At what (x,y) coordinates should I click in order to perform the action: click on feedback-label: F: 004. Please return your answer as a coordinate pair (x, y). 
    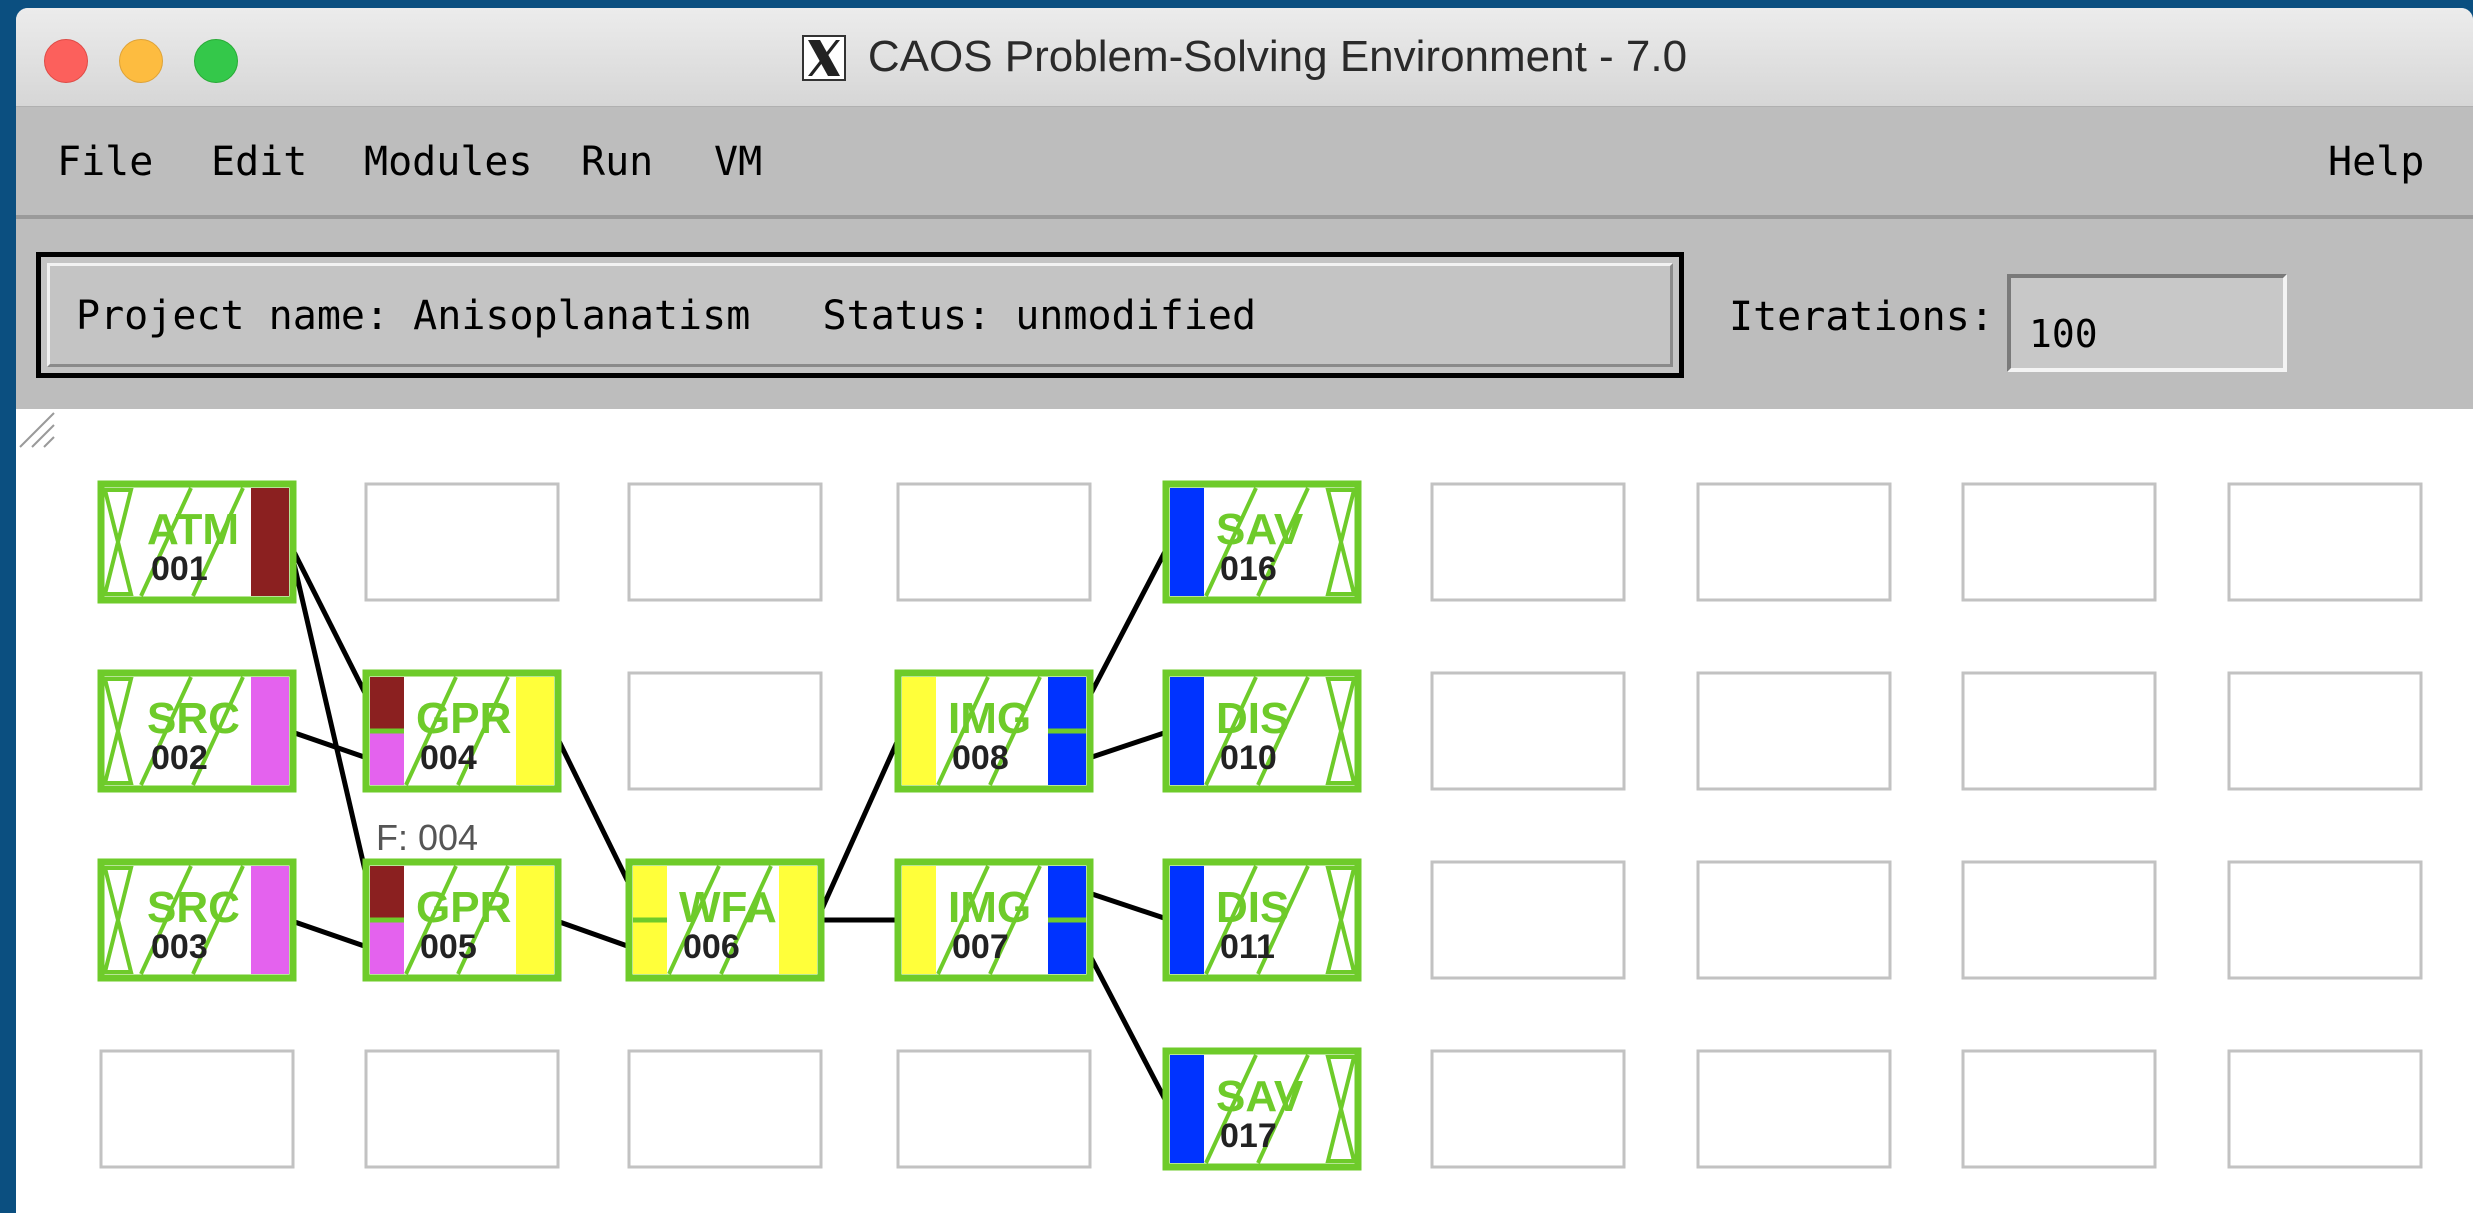
    Looking at the image, I should click on (427, 837).